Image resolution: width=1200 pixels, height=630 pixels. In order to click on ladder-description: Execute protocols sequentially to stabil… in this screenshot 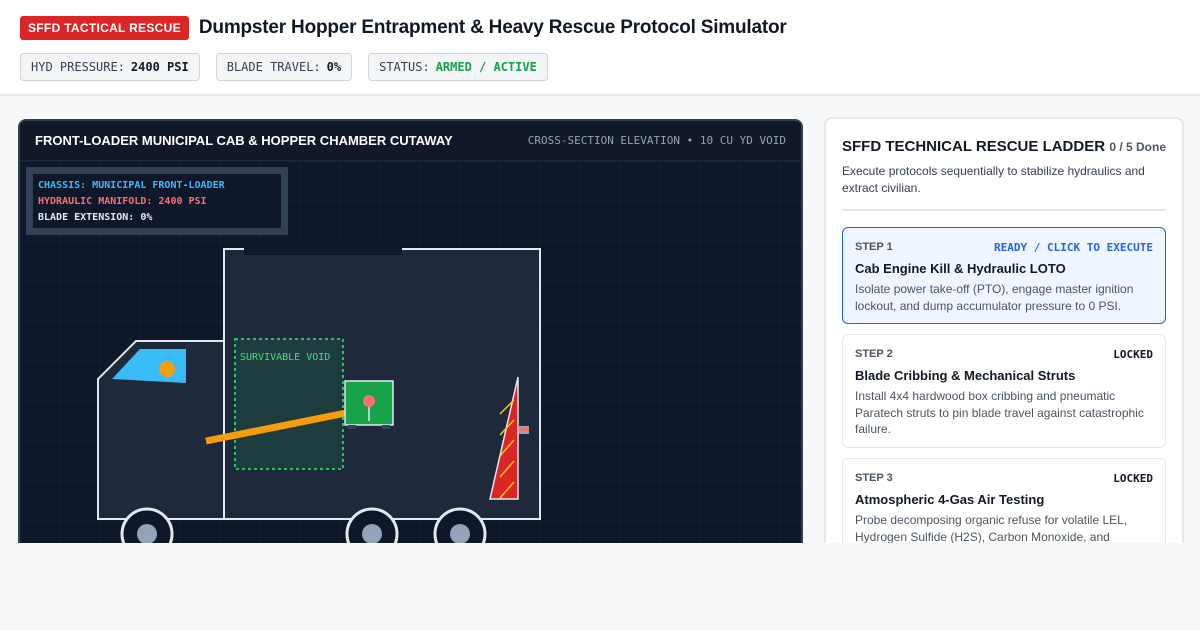, I will do `click(993, 179)`.